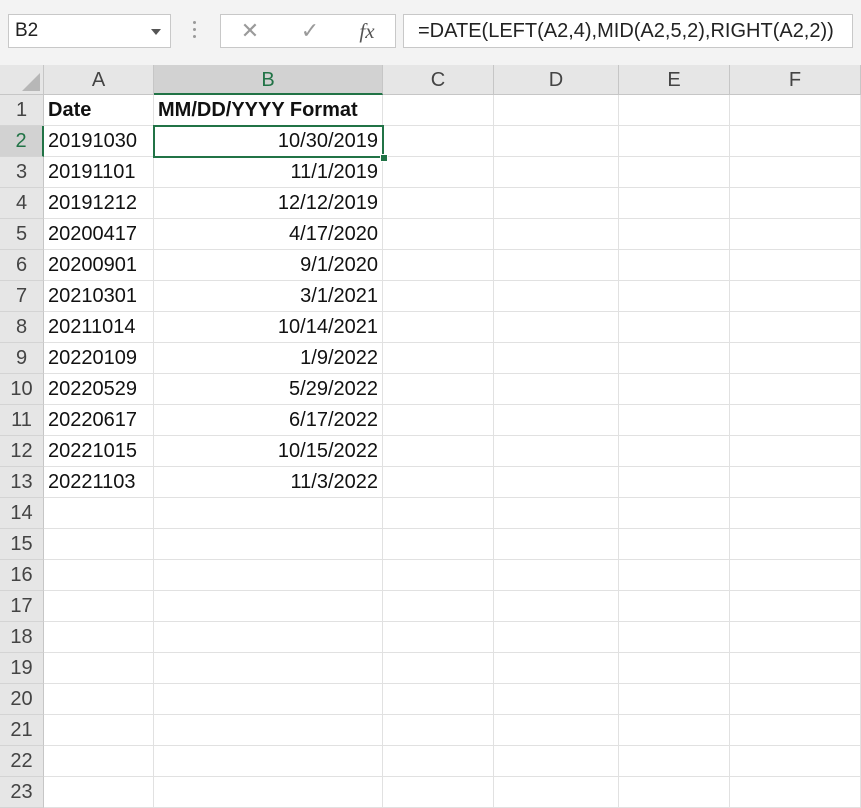  What do you see at coordinates (674, 544) in the screenshot?
I see `cell-e15` at bounding box center [674, 544].